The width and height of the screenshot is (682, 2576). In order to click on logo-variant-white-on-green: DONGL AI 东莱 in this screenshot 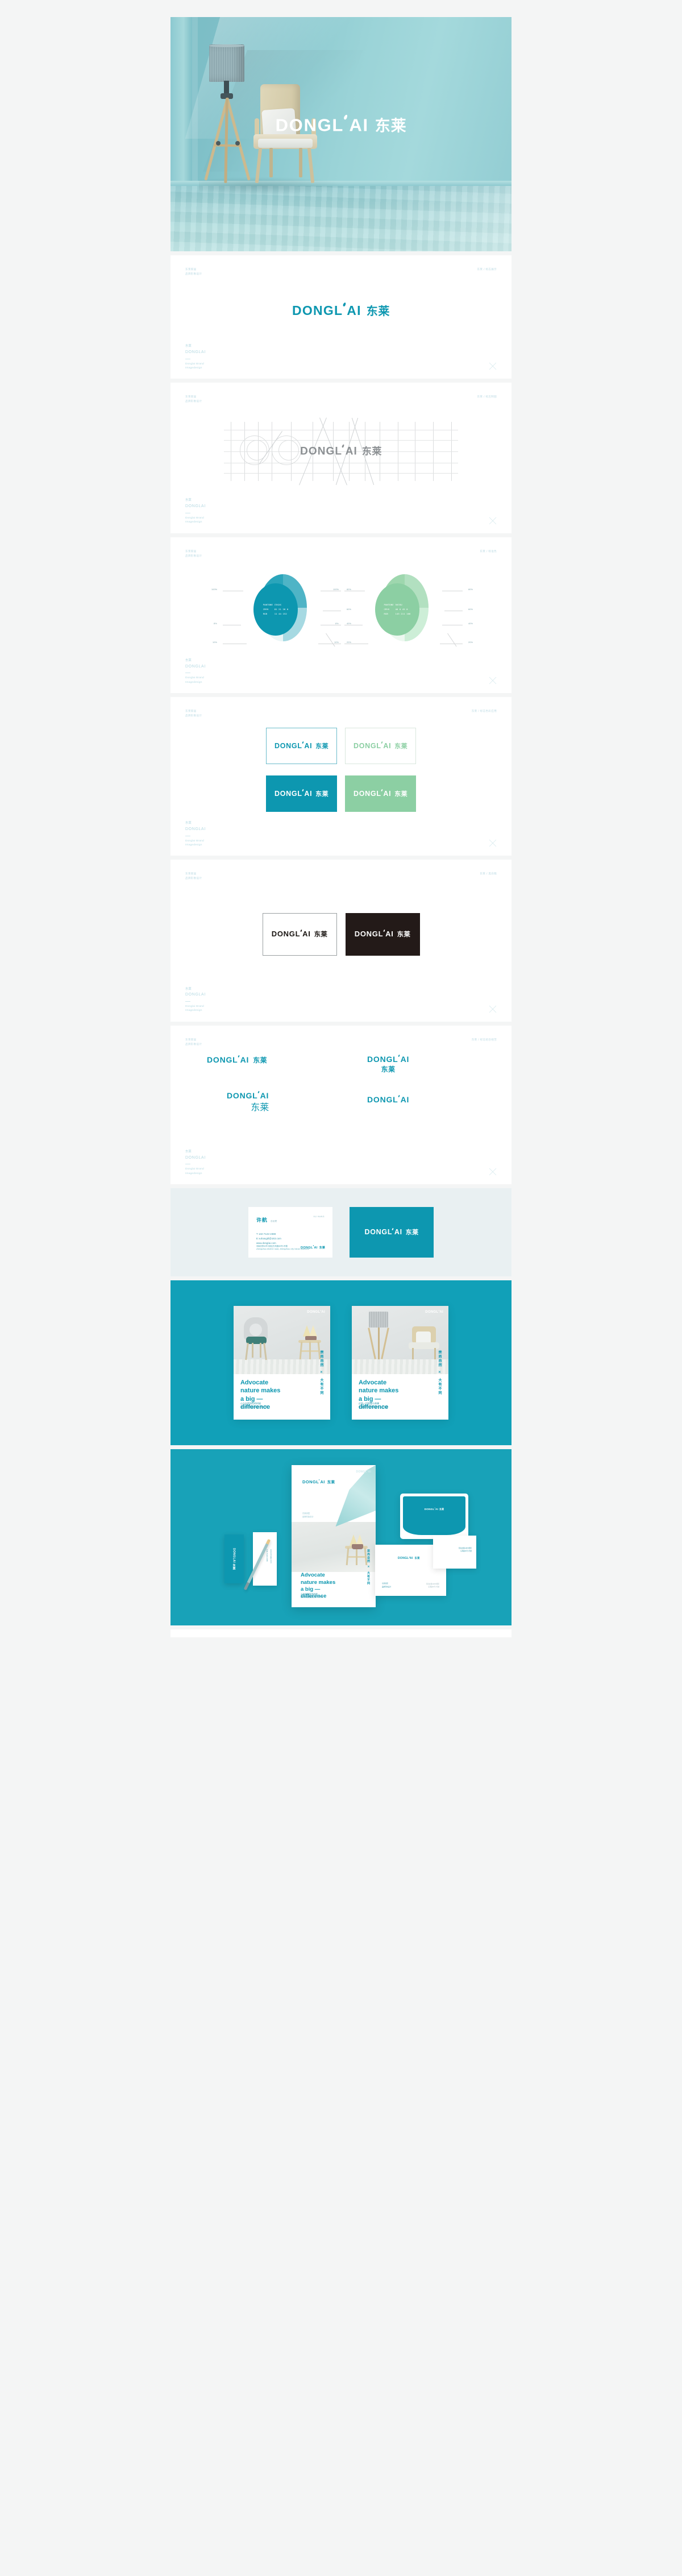, I will do `click(380, 793)`.